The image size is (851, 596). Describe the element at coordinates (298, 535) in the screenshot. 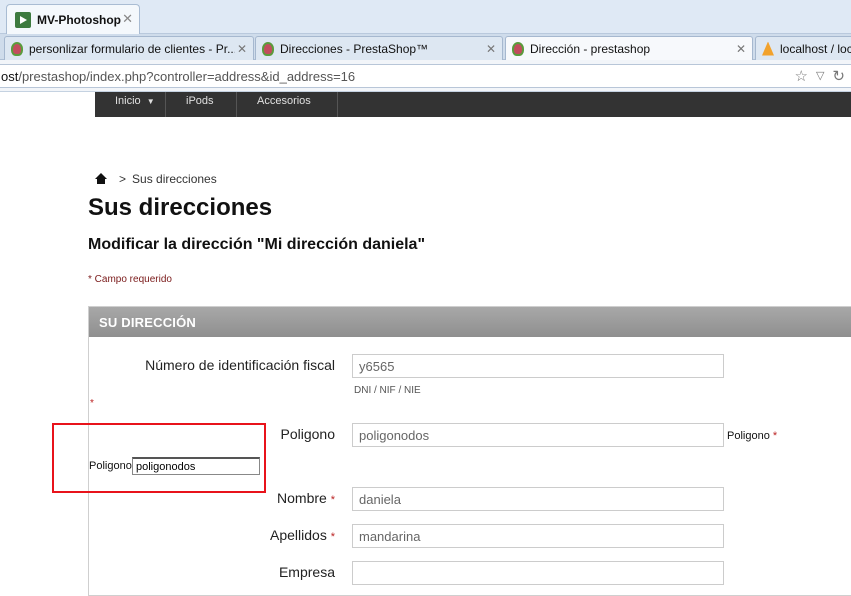

I see `field-label-text: Apellidos` at that location.